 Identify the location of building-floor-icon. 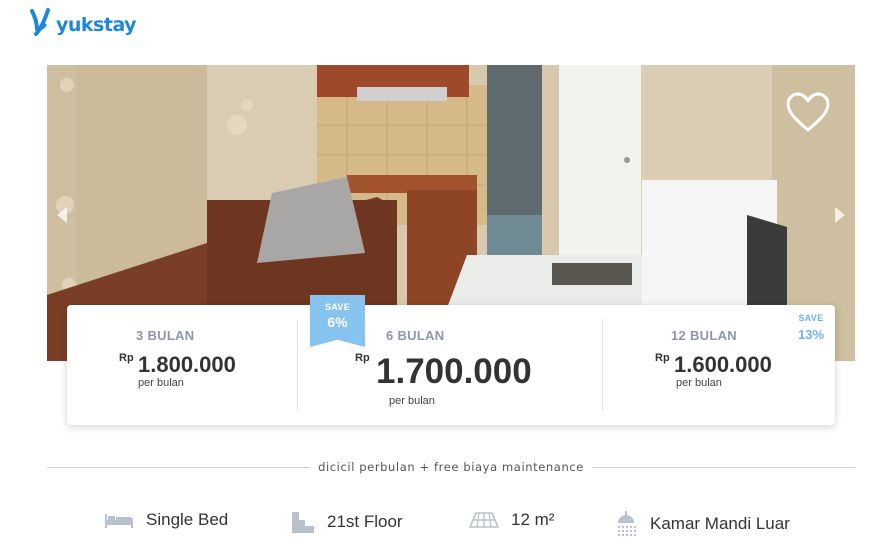
(303, 522).